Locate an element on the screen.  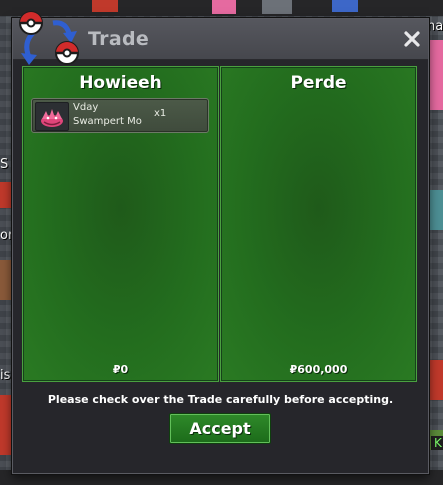
trade-item: Vday Swampert Mo x1 is located at coordinates (120, 115).